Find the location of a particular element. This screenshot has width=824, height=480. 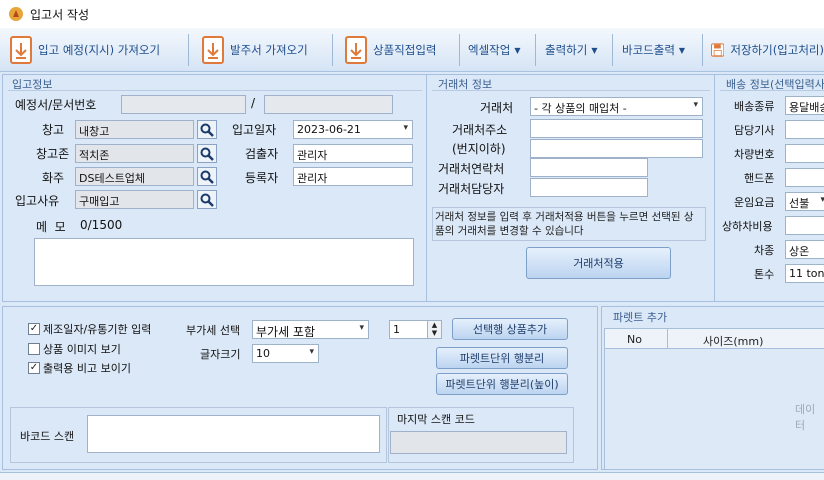

supplier-contact-input is located at coordinates (589, 167).